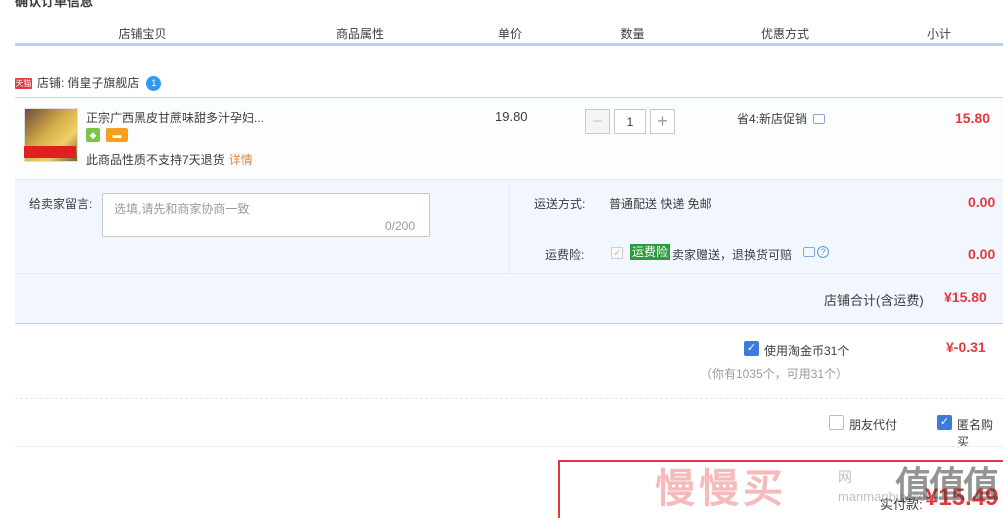 Image resolution: width=1003 pixels, height=518 pixels. What do you see at coordinates (662, 121) in the screenshot?
I see `quantity-increase-button: +` at bounding box center [662, 121].